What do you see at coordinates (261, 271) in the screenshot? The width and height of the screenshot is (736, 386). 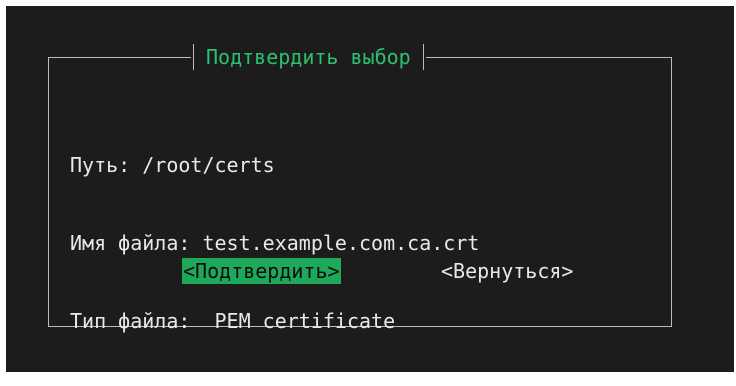 I see `confirm-button: <Подтвердить>` at bounding box center [261, 271].